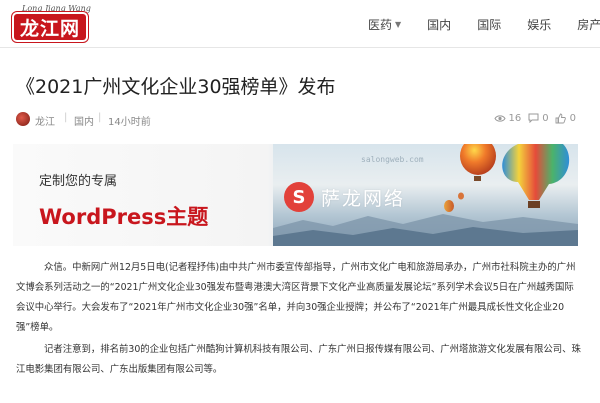  I want to click on nav-label: 娱乐, so click(539, 24).